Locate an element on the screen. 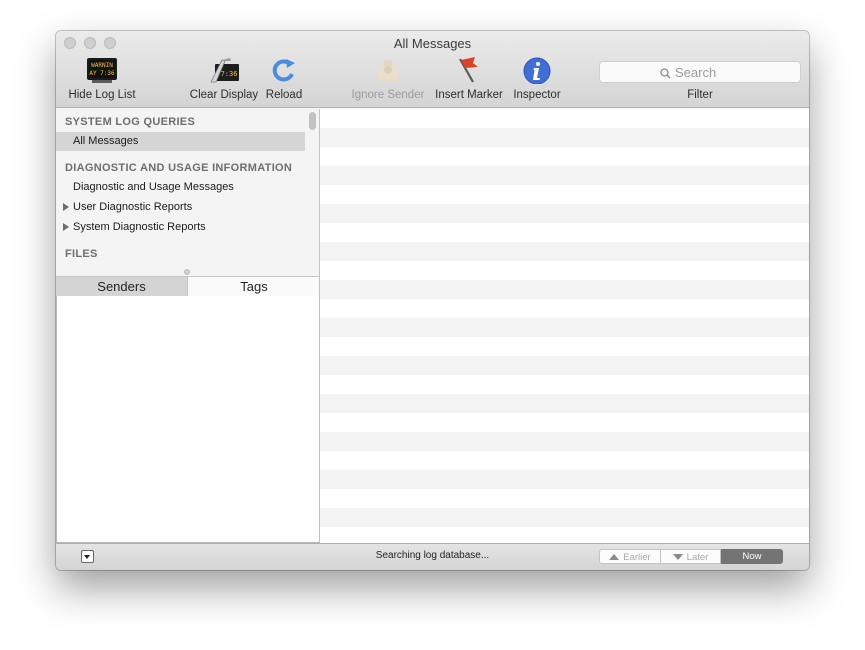 The height and width of the screenshot is (650, 865). filter-label: Filter is located at coordinates (700, 95).